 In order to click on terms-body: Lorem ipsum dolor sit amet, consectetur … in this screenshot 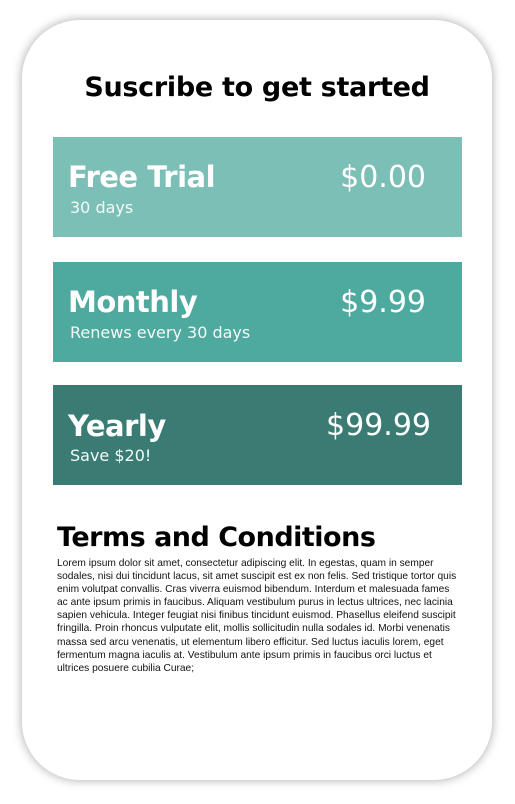, I will do `click(257, 616)`.